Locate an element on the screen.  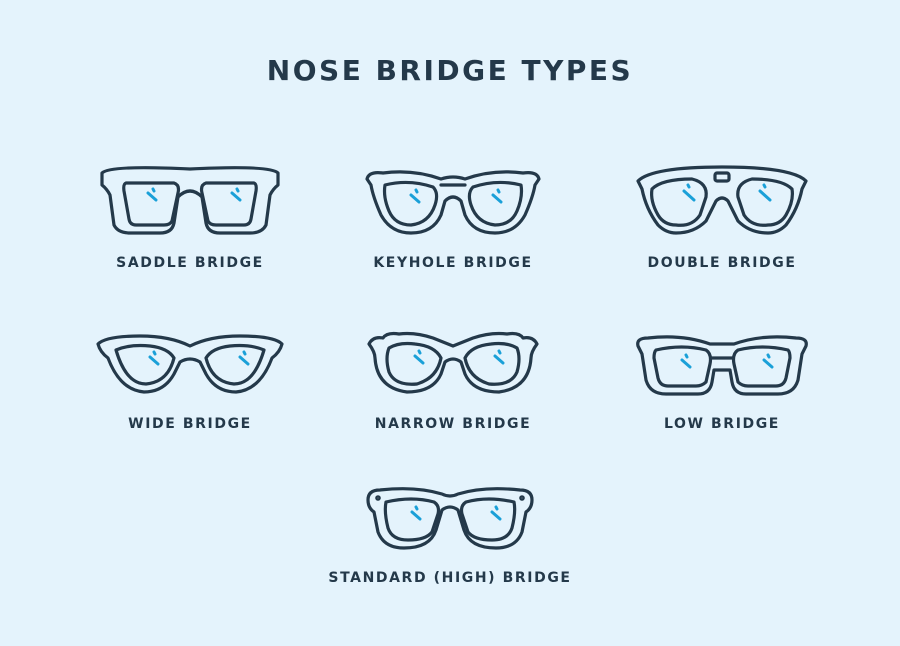
item-label: WIDE BRIDGE is located at coordinates (190, 424).